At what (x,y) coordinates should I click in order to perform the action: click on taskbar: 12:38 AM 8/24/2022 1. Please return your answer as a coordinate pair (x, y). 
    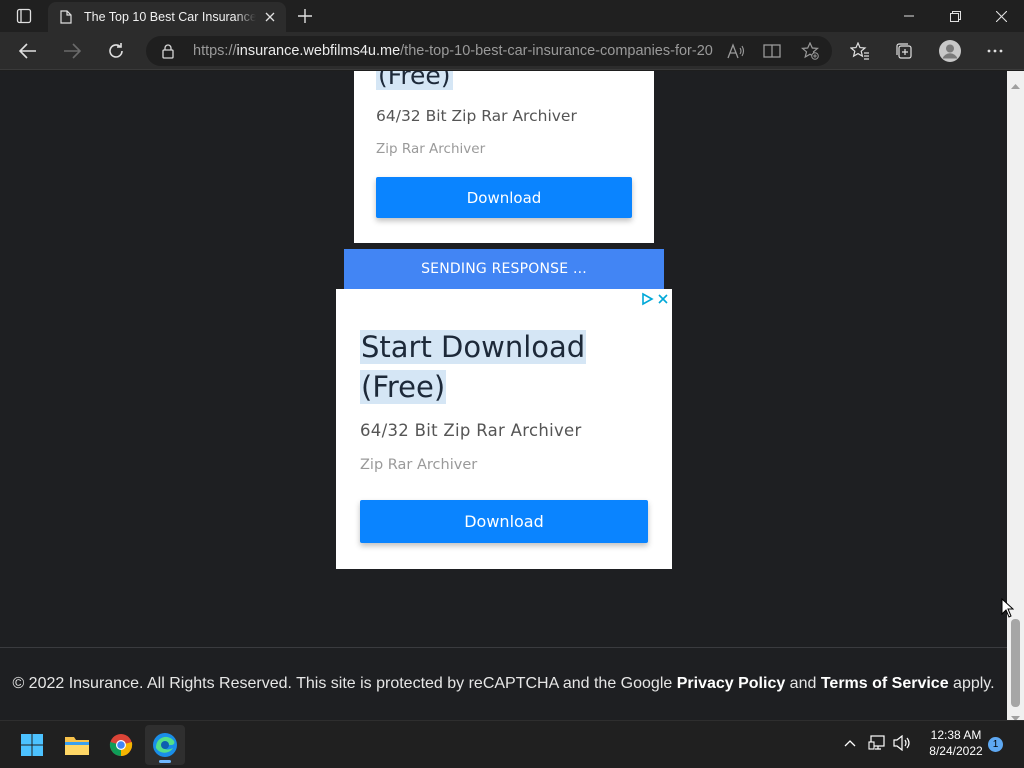
    Looking at the image, I should click on (512, 744).